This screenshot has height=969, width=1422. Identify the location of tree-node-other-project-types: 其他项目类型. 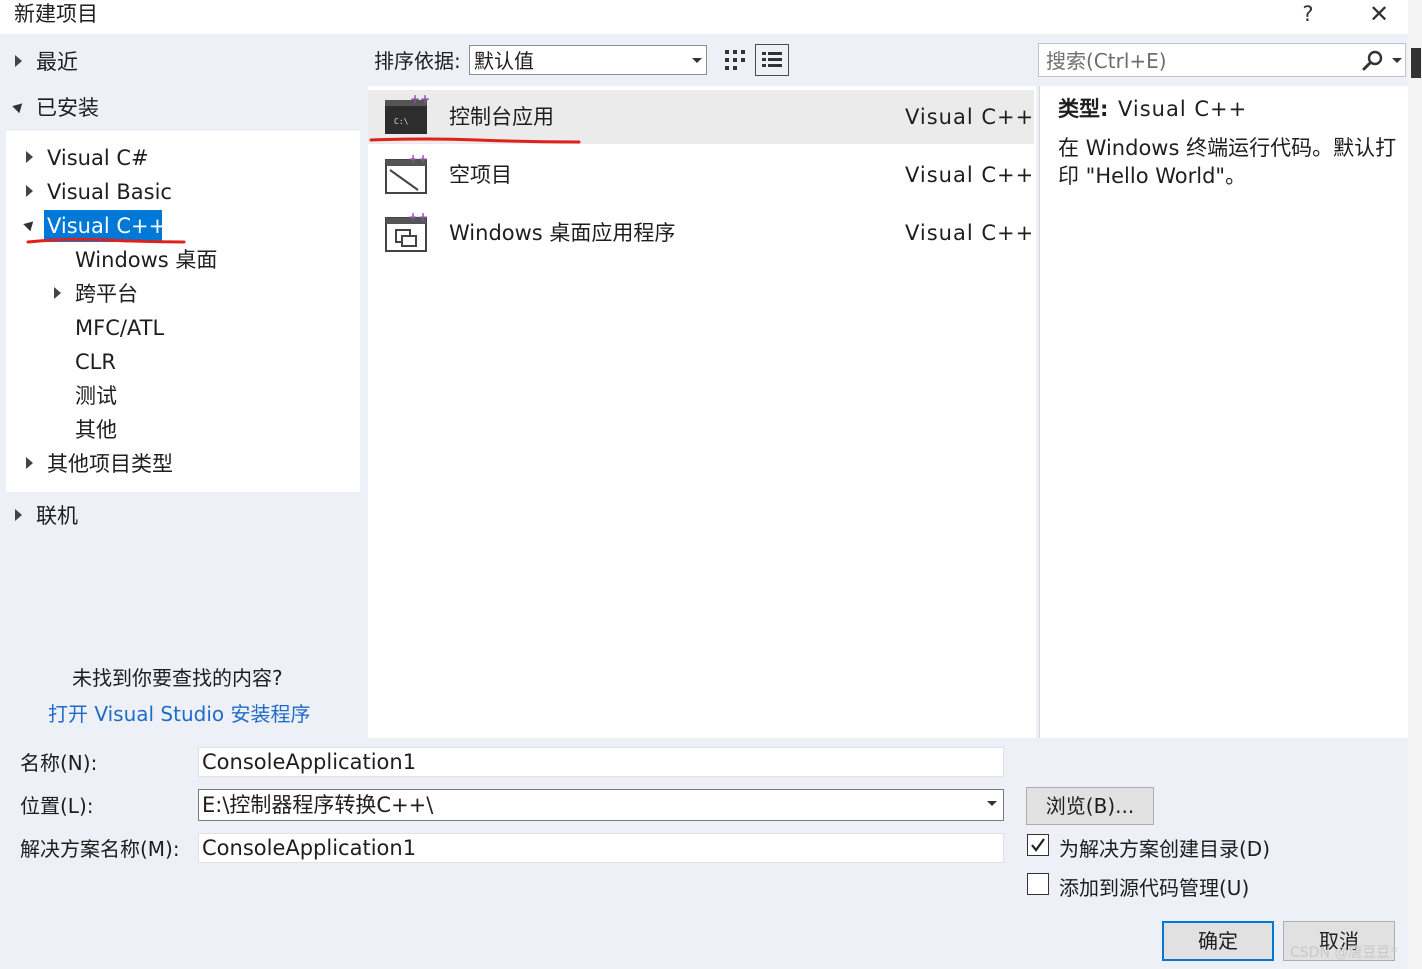
(110, 464).